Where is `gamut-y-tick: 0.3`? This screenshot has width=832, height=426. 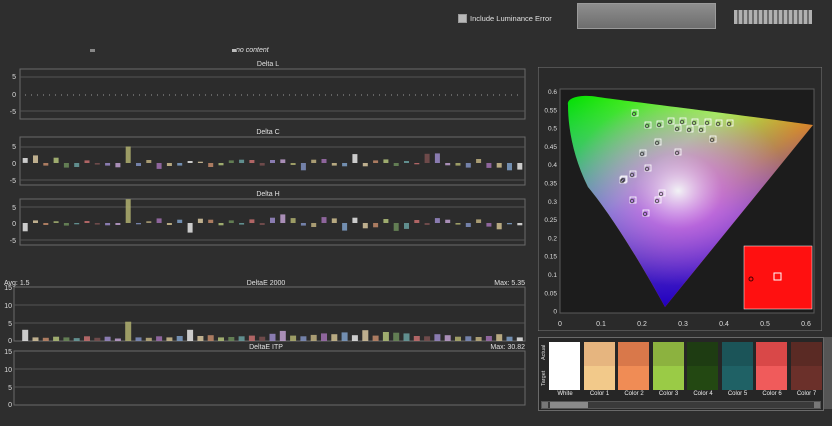
gamut-y-tick: 0.3 is located at coordinates (552, 202).